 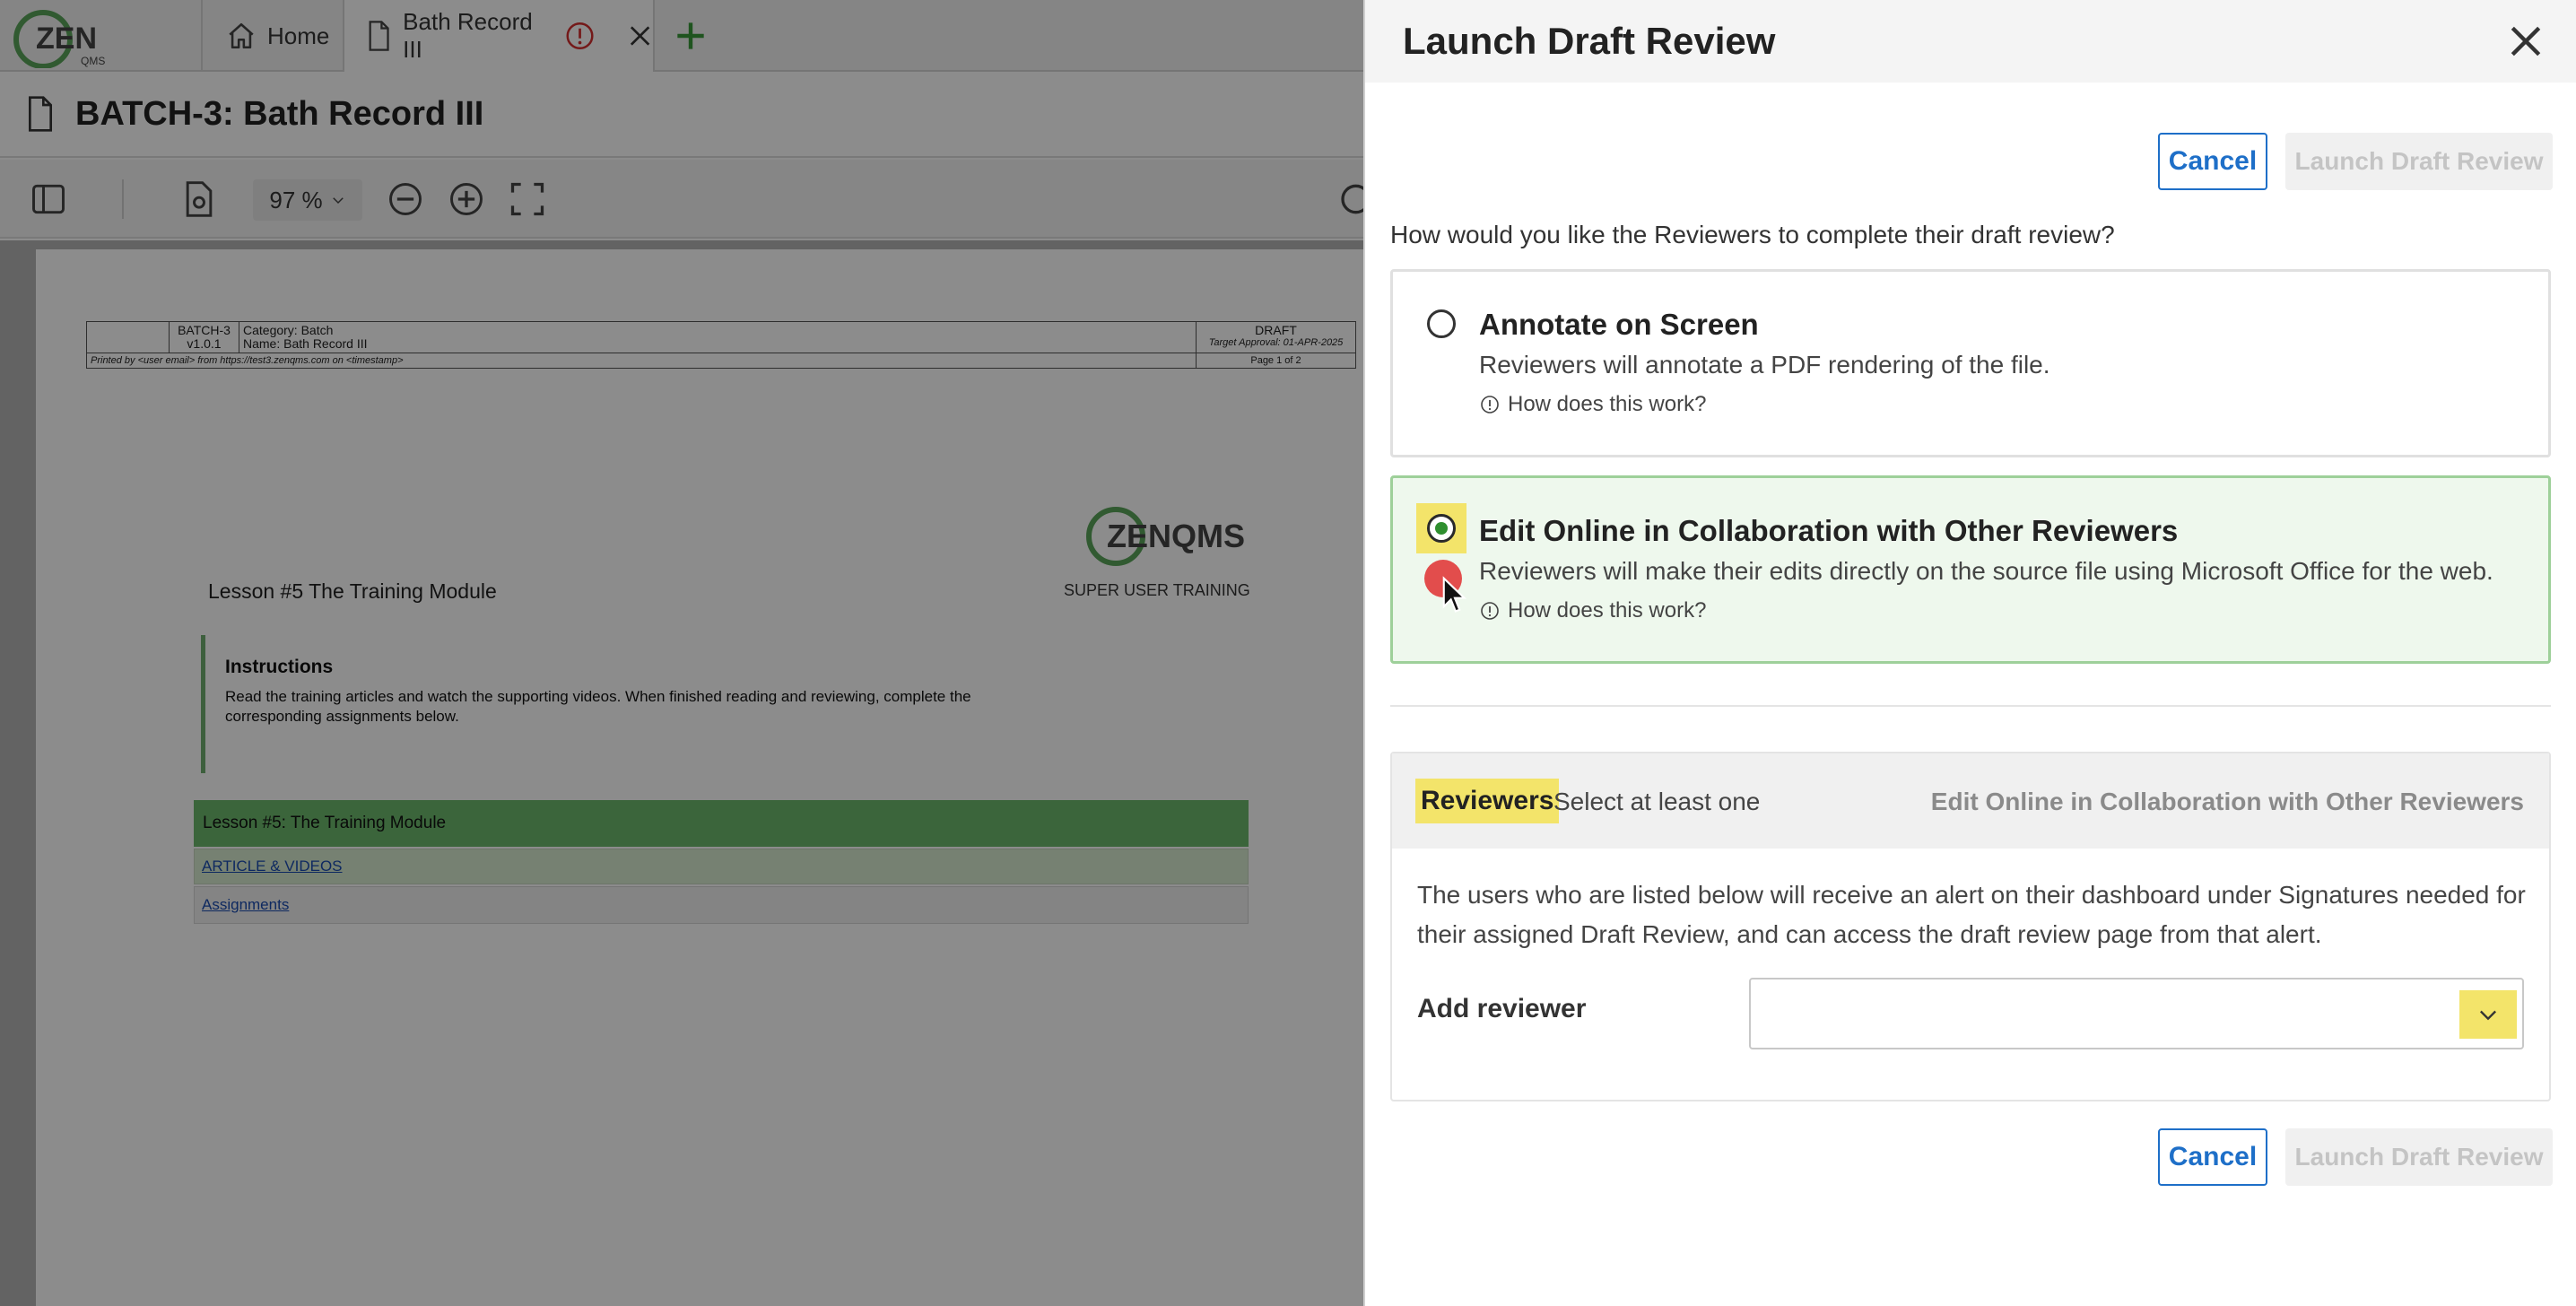 What do you see at coordinates (204, 343) in the screenshot?
I see `doc-version: v1.0.1` at bounding box center [204, 343].